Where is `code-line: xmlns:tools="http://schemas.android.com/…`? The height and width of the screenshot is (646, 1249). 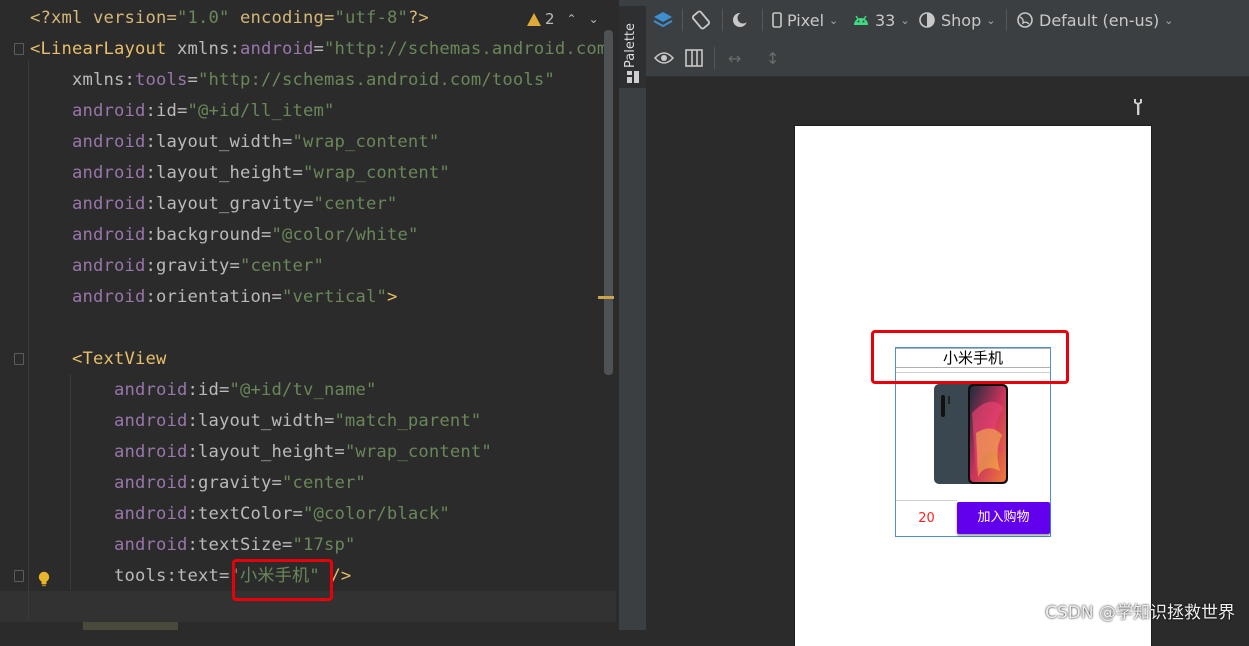 code-line: xmlns:tools="http://schemas.android.com/… is located at coordinates (292, 80).